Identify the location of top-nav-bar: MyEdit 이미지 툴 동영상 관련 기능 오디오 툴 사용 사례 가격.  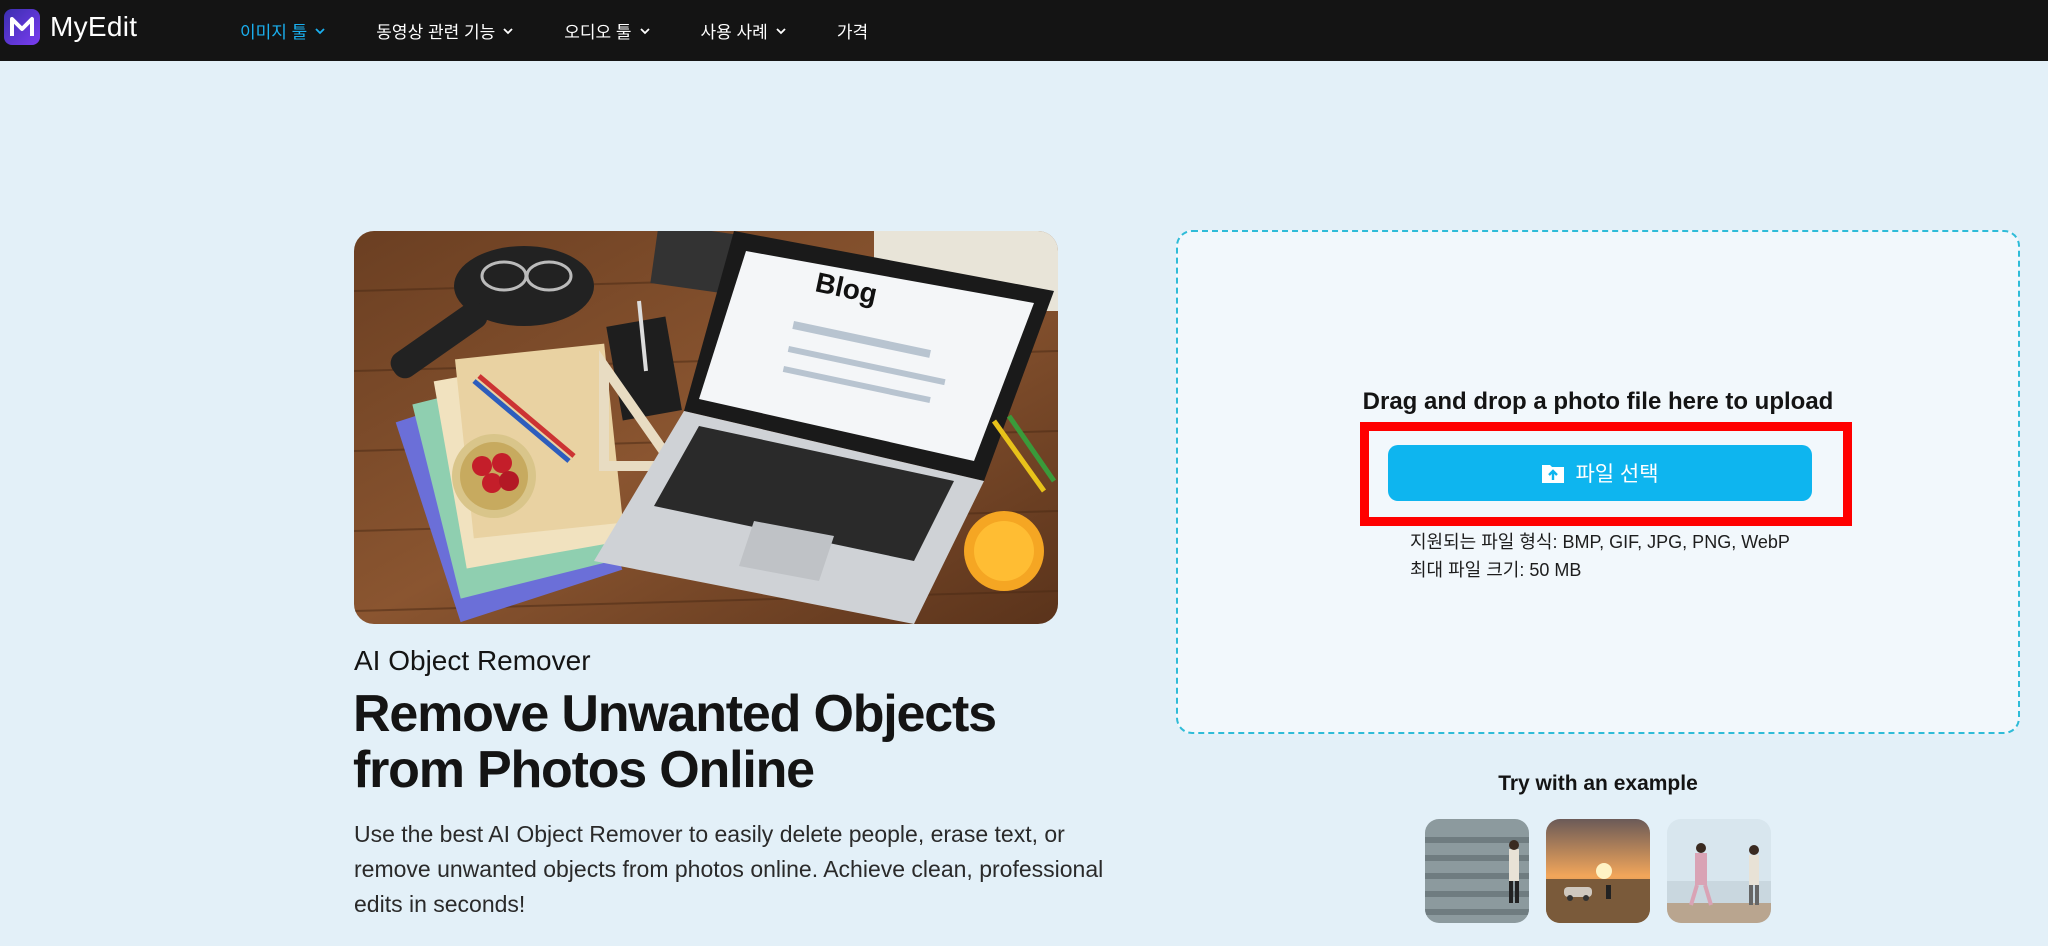
(1024, 30).